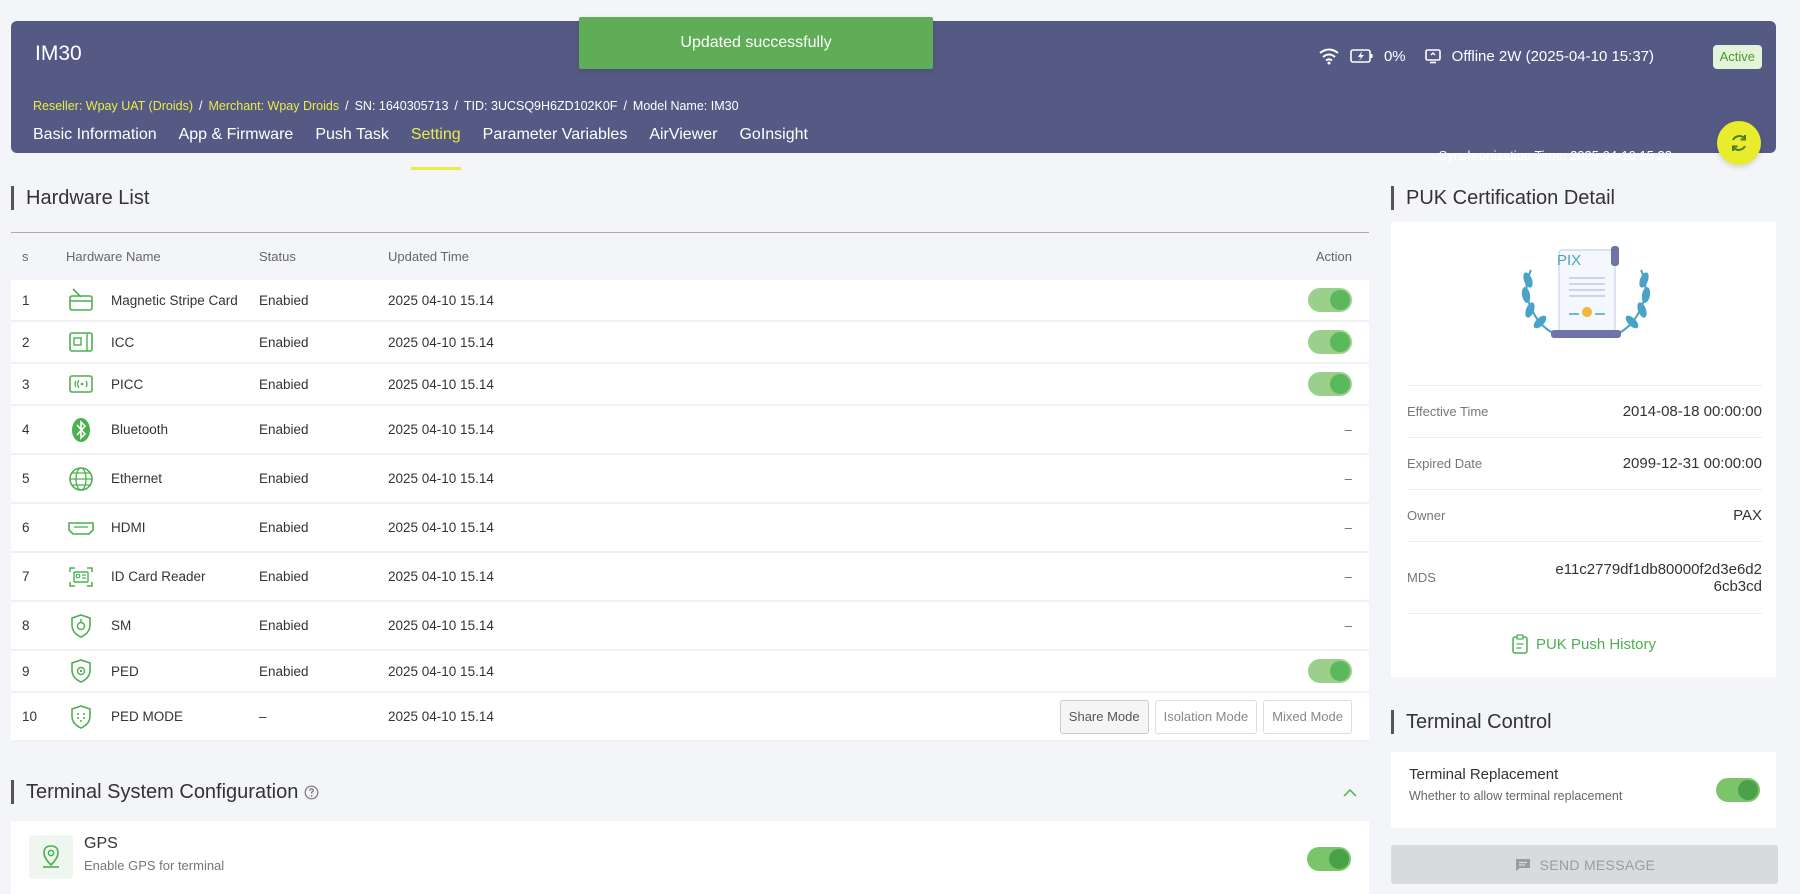 The height and width of the screenshot is (894, 1800). Describe the element at coordinates (58, 53) in the screenshot. I see `device-title: IM30` at that location.